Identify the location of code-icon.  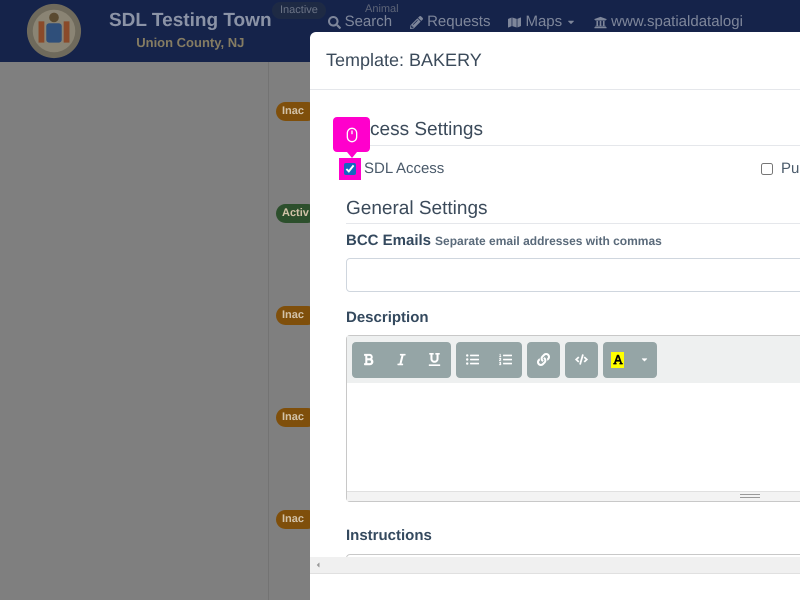
(581, 359).